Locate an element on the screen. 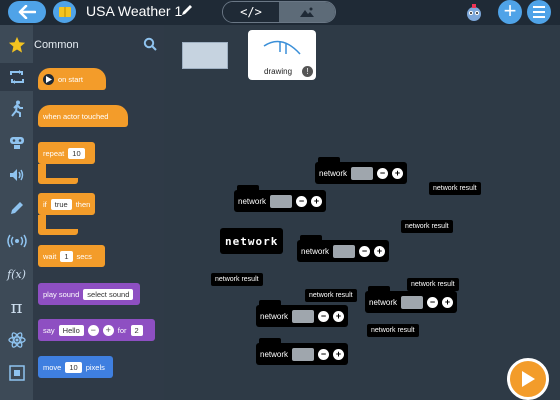 This screenshot has width=560, height=400. menu-button is located at coordinates (539, 12).